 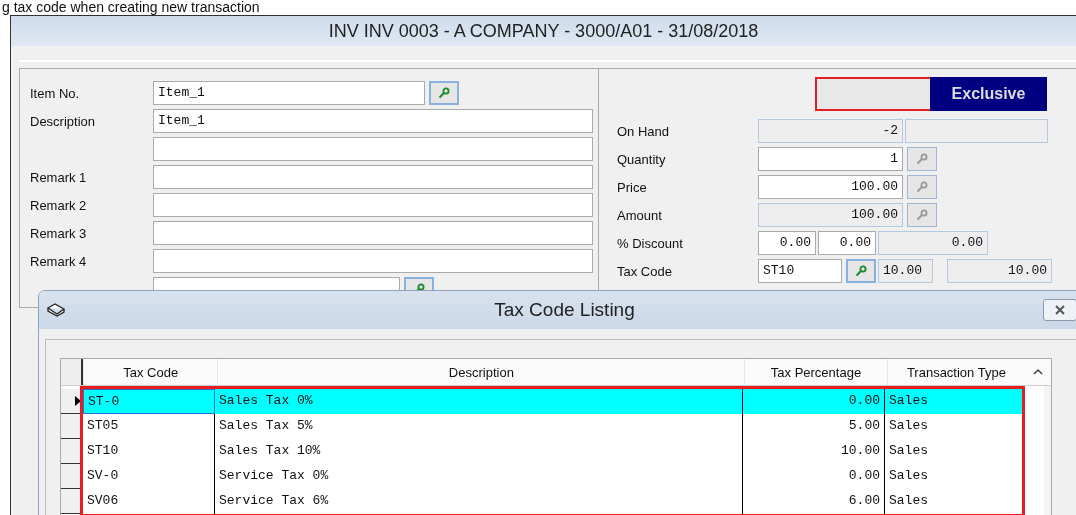 What do you see at coordinates (481, 372) in the screenshot?
I see `column-header: Description` at bounding box center [481, 372].